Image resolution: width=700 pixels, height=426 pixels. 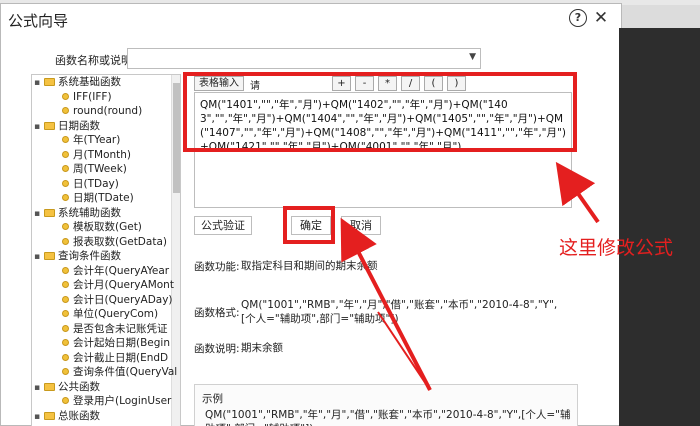 What do you see at coordinates (120, 328) in the screenshot?
I see `tree-item-label: 是否包含未记账凭证` at bounding box center [120, 328].